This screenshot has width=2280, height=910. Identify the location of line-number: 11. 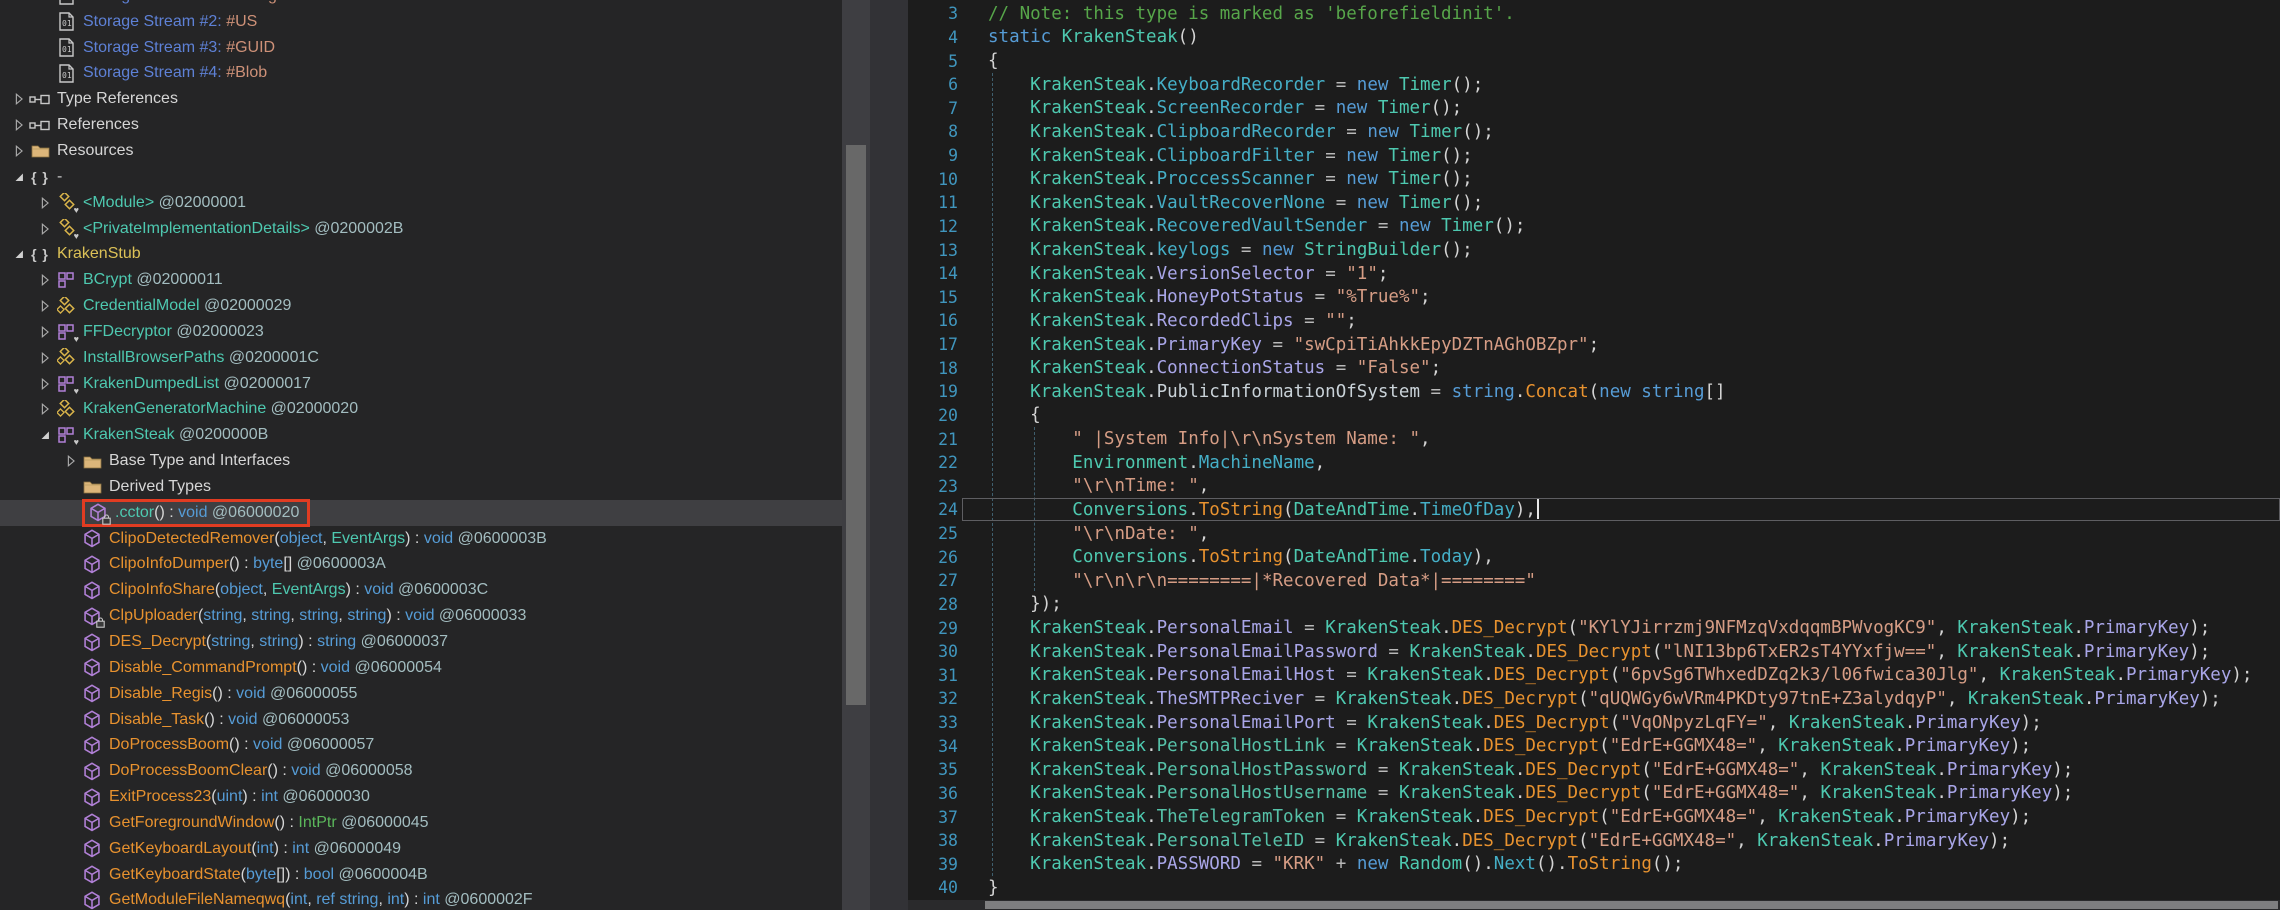
(933, 202).